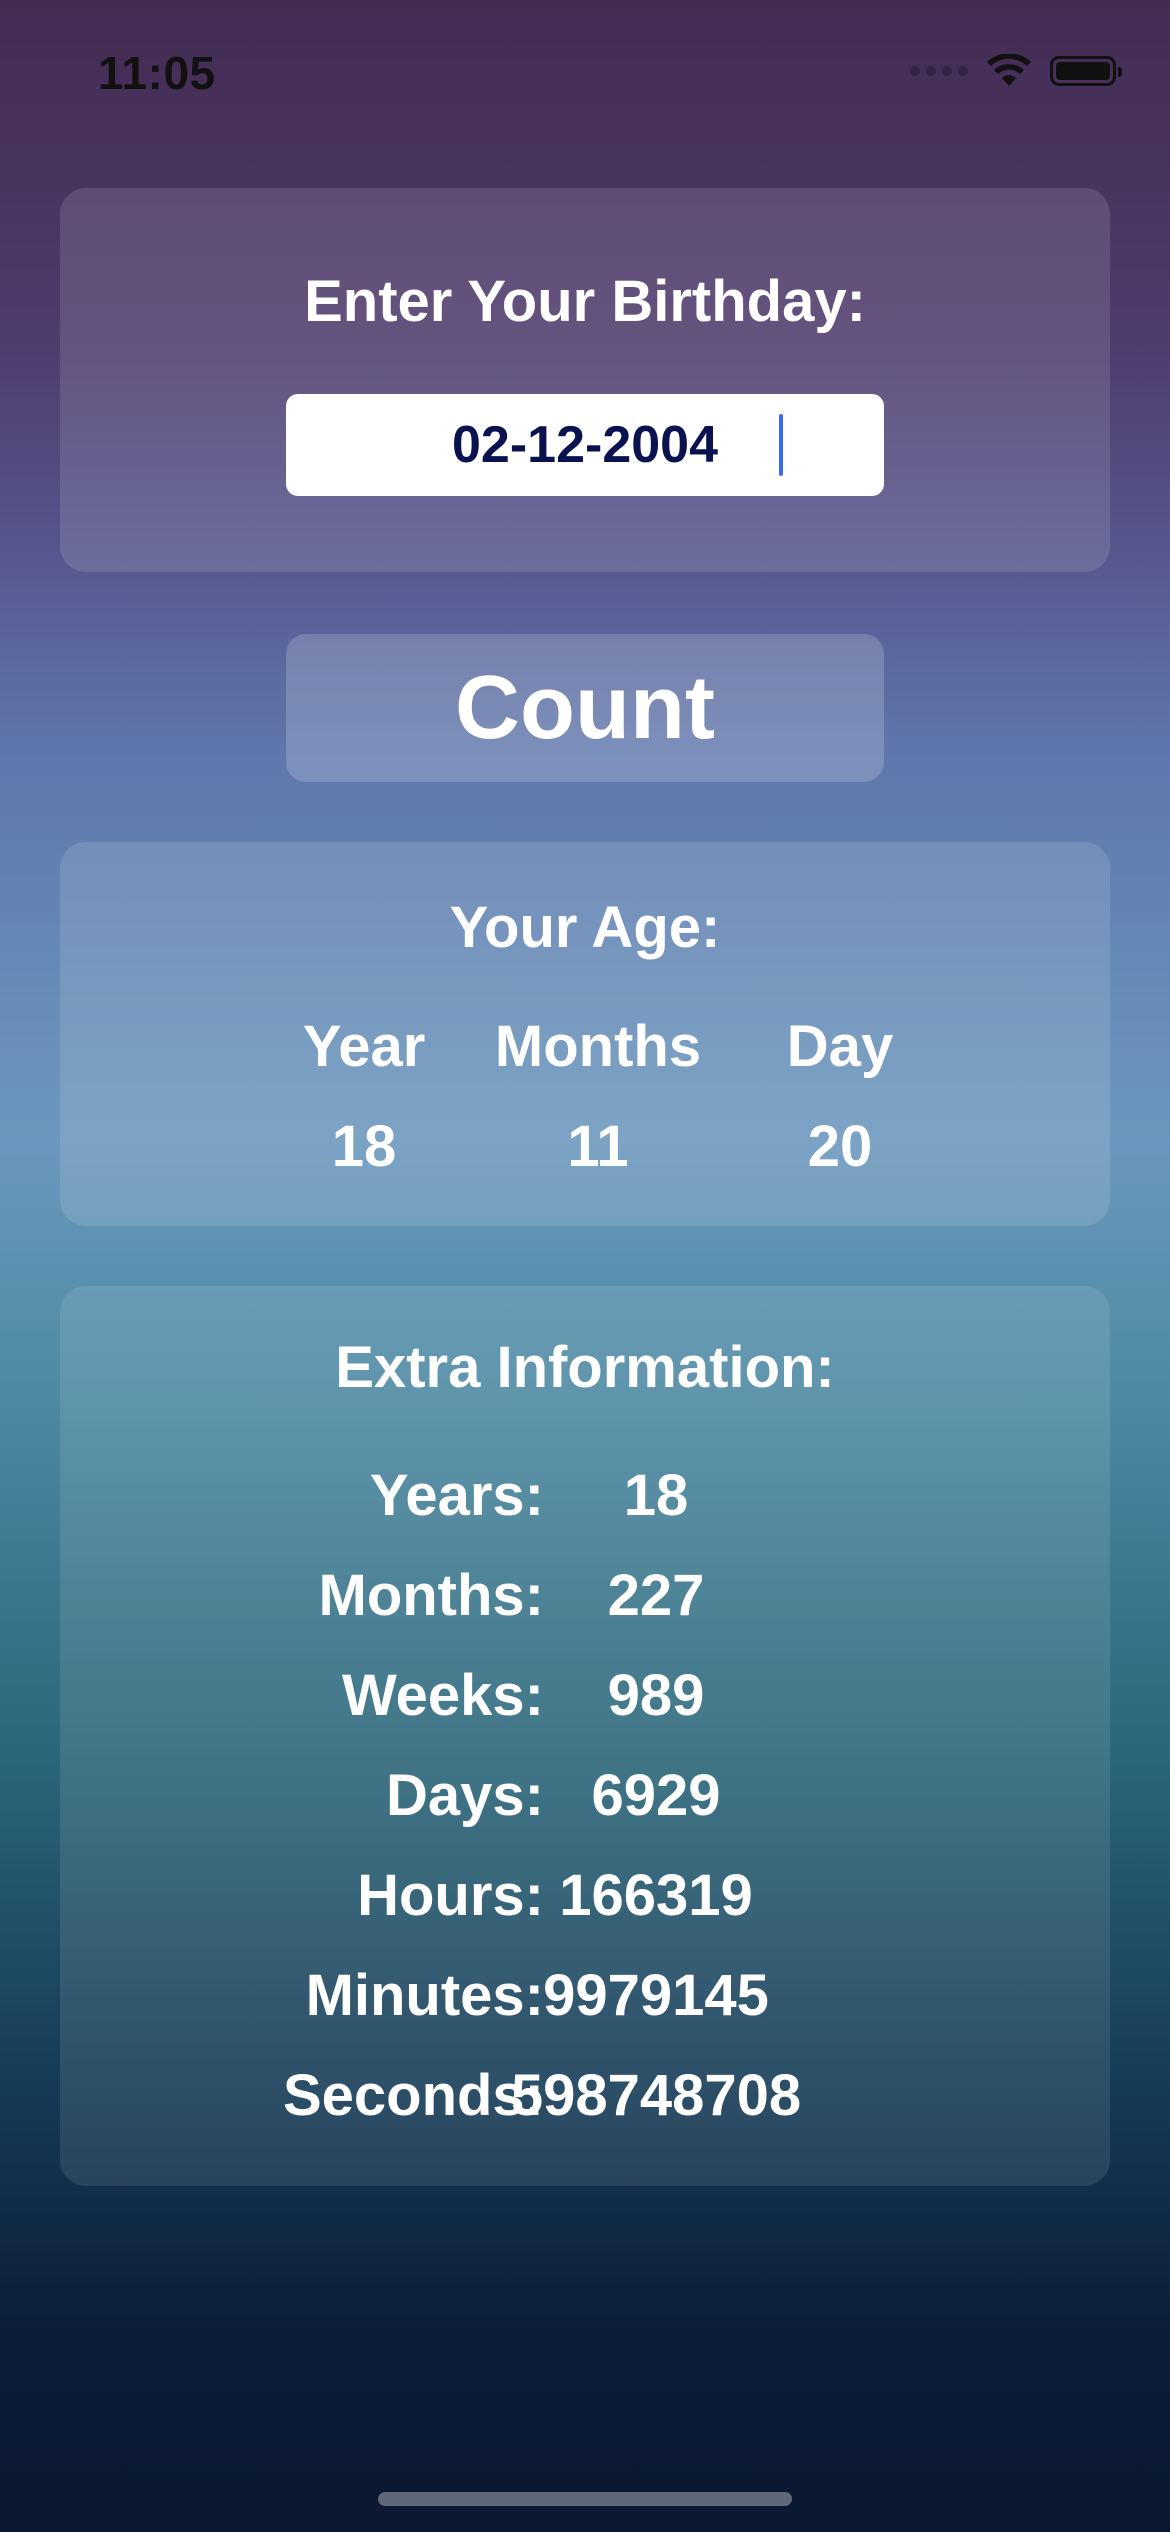  I want to click on birthday-card: Enter Your Birthday:, so click(585, 380).